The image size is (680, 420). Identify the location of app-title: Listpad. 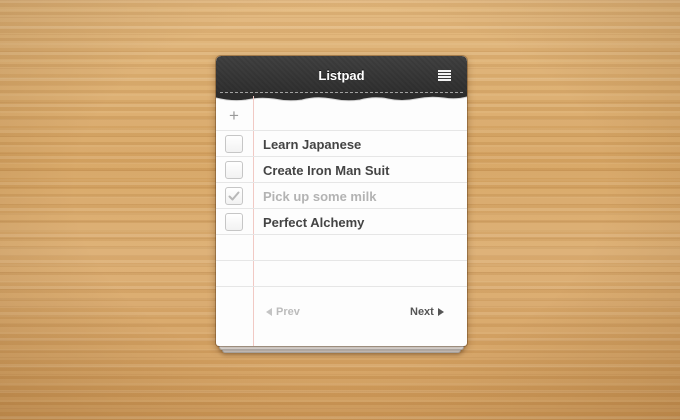
(341, 75).